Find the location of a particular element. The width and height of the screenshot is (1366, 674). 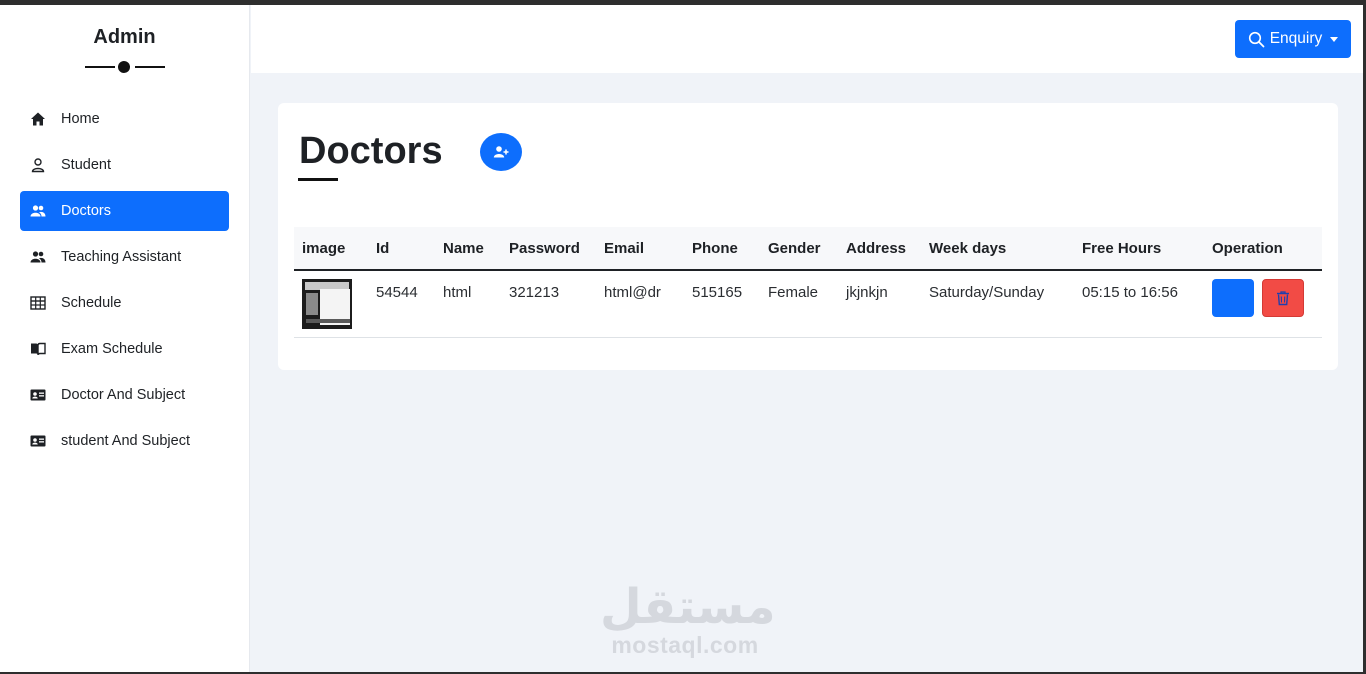

brand-title: Admin is located at coordinates (124, 37).